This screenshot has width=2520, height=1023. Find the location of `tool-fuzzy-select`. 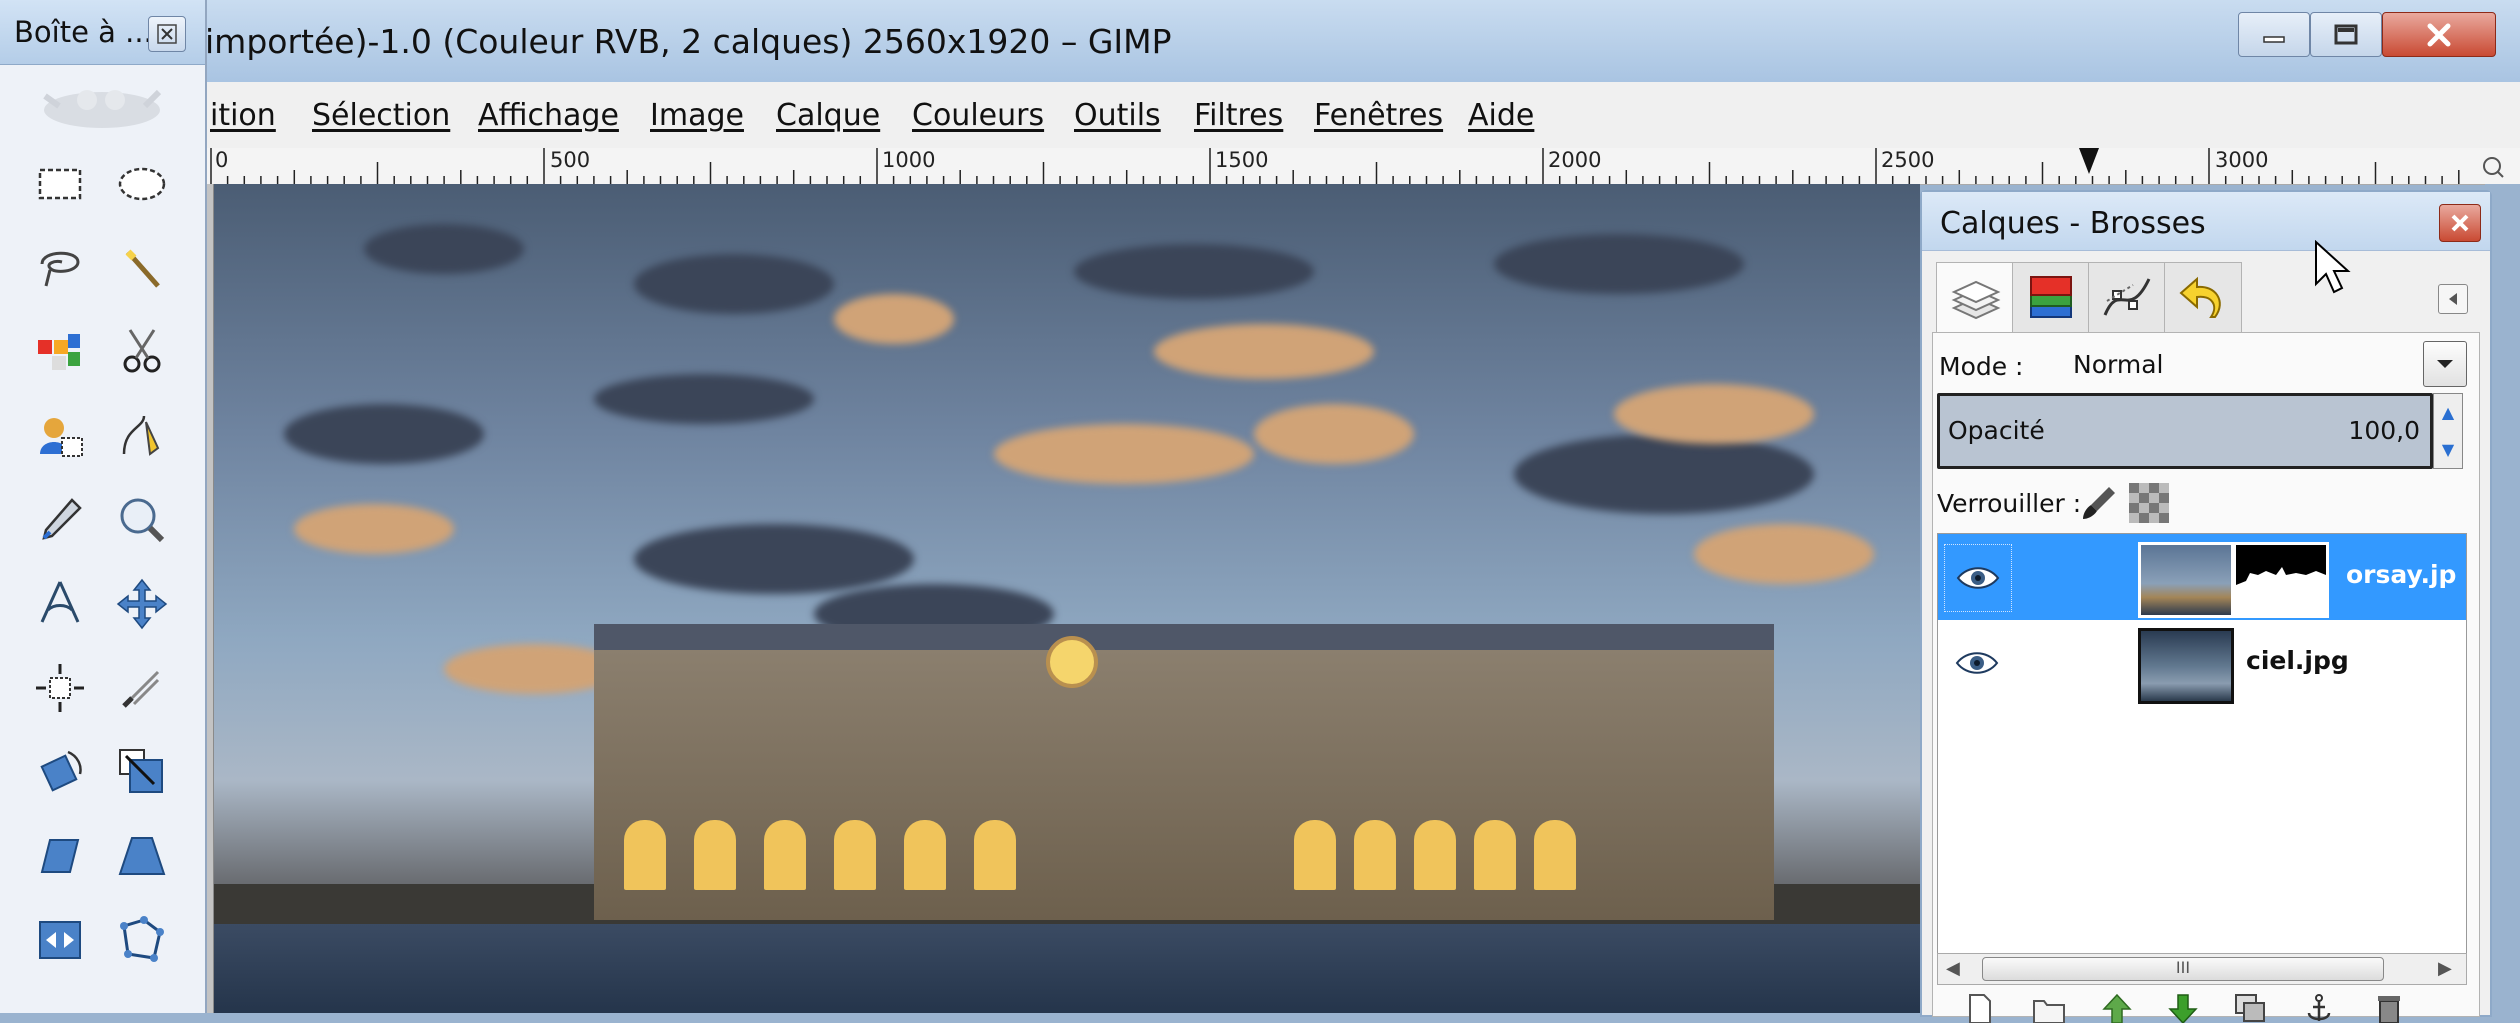

tool-fuzzy-select is located at coordinates (142, 268).